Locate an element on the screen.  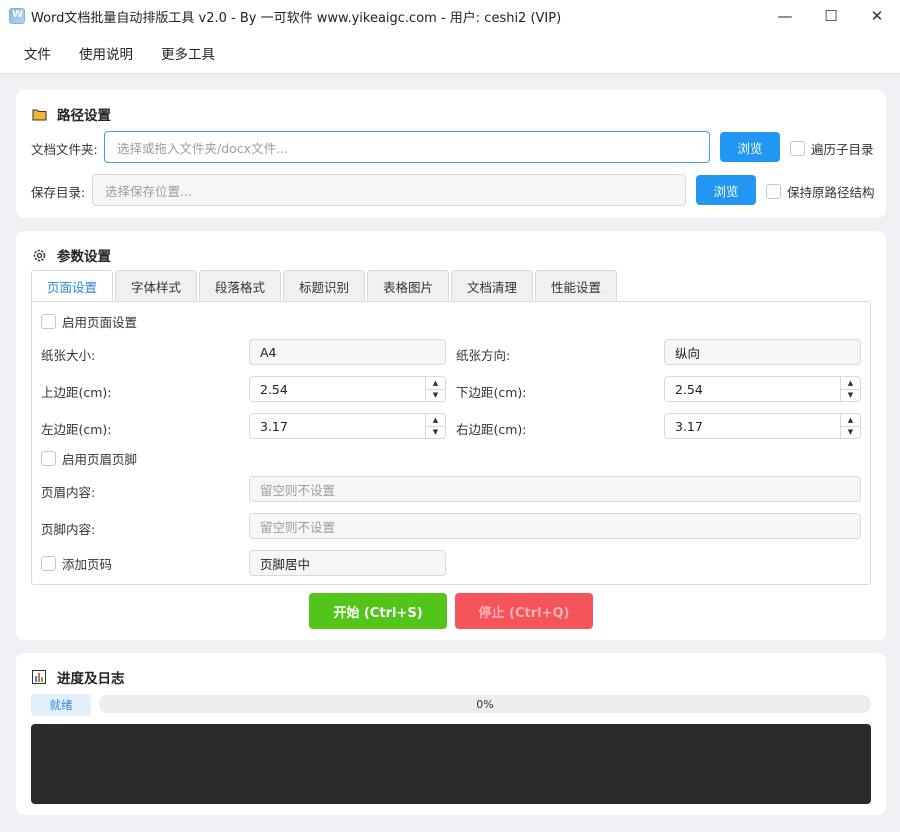
enable-page-checkbox: 启用页面设置 is located at coordinates (89, 321).